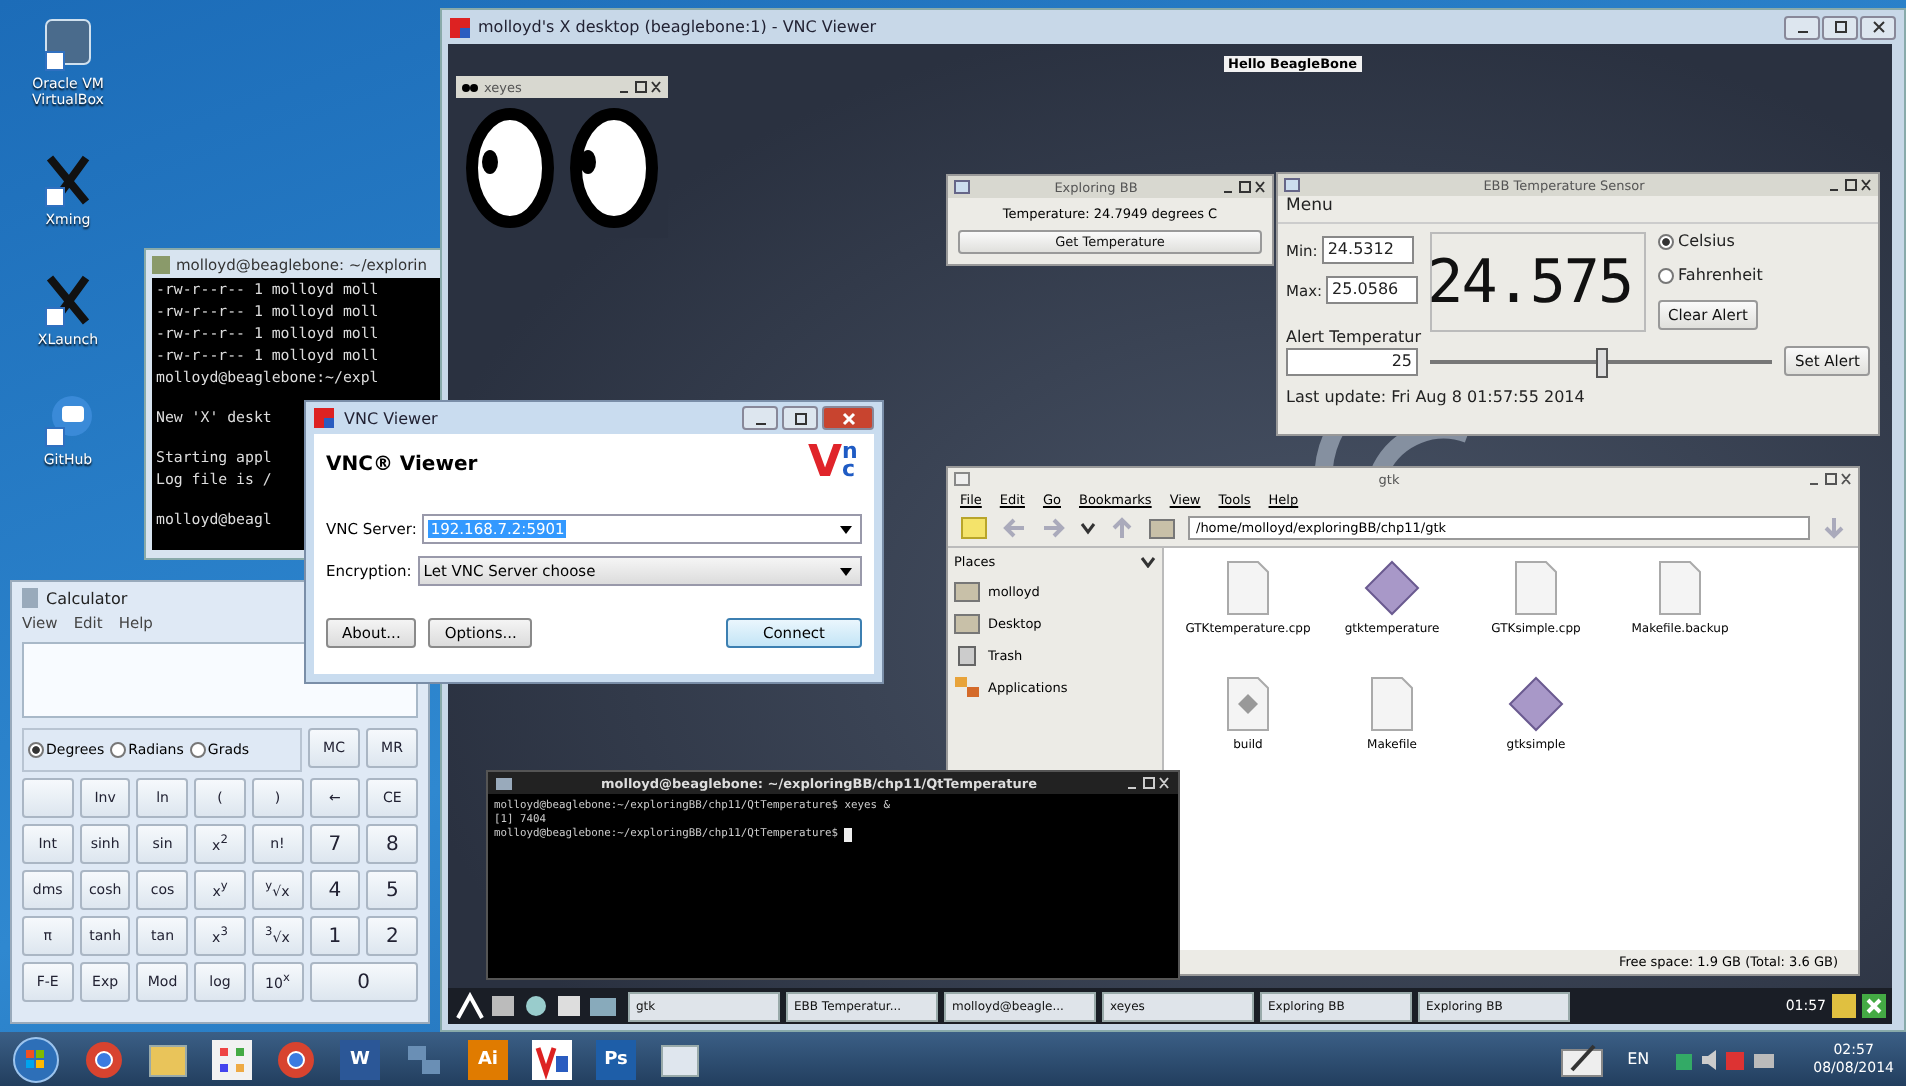 The height and width of the screenshot is (1086, 1906). What do you see at coordinates (967, 687) in the screenshot?
I see `apps-icon` at bounding box center [967, 687].